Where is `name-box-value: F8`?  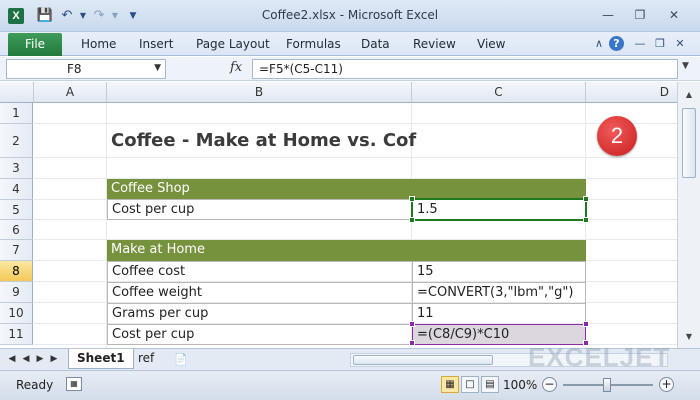
name-box-value: F8 is located at coordinates (74, 69).